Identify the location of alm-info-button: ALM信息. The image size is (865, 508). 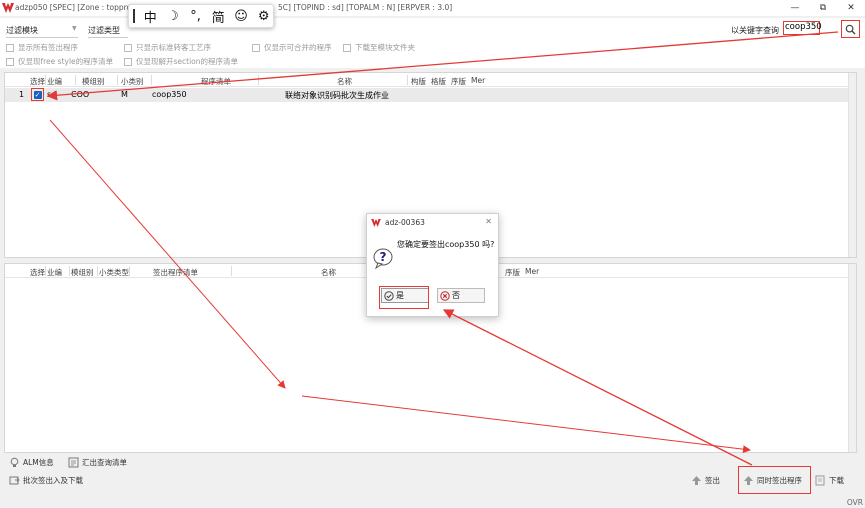
(31, 462).